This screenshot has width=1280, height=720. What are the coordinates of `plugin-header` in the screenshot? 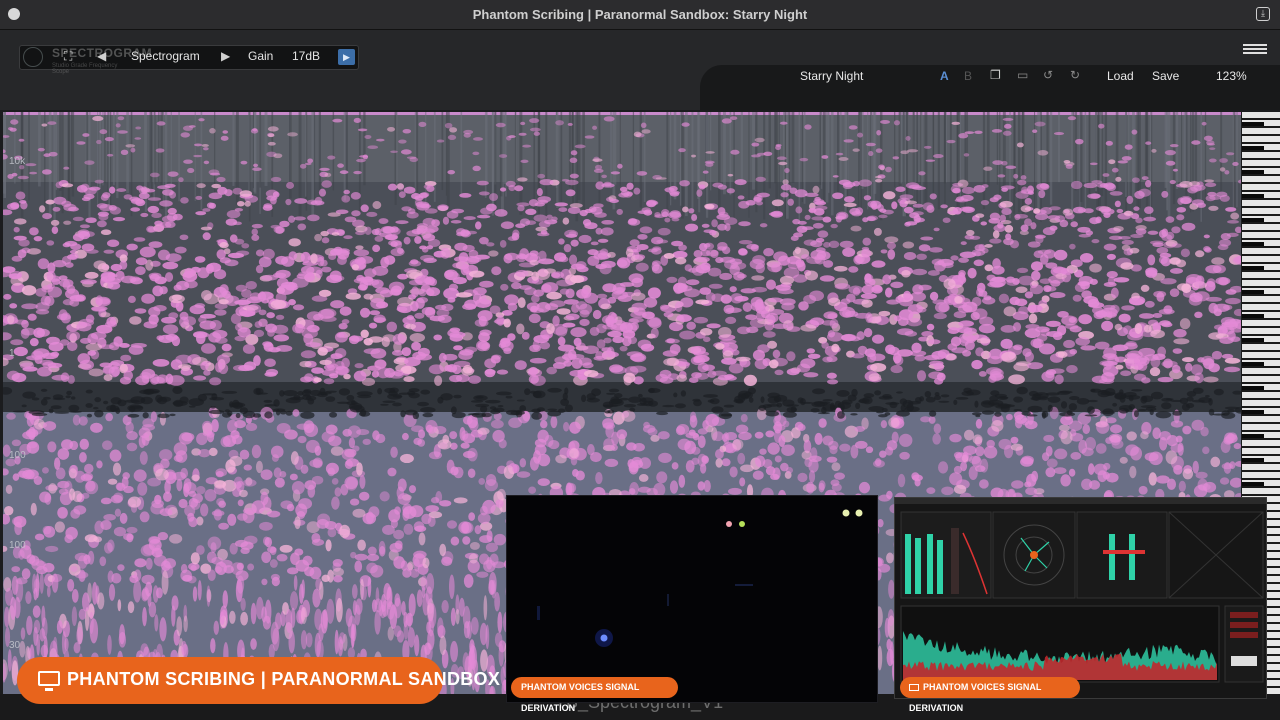 It's located at (640, 70).